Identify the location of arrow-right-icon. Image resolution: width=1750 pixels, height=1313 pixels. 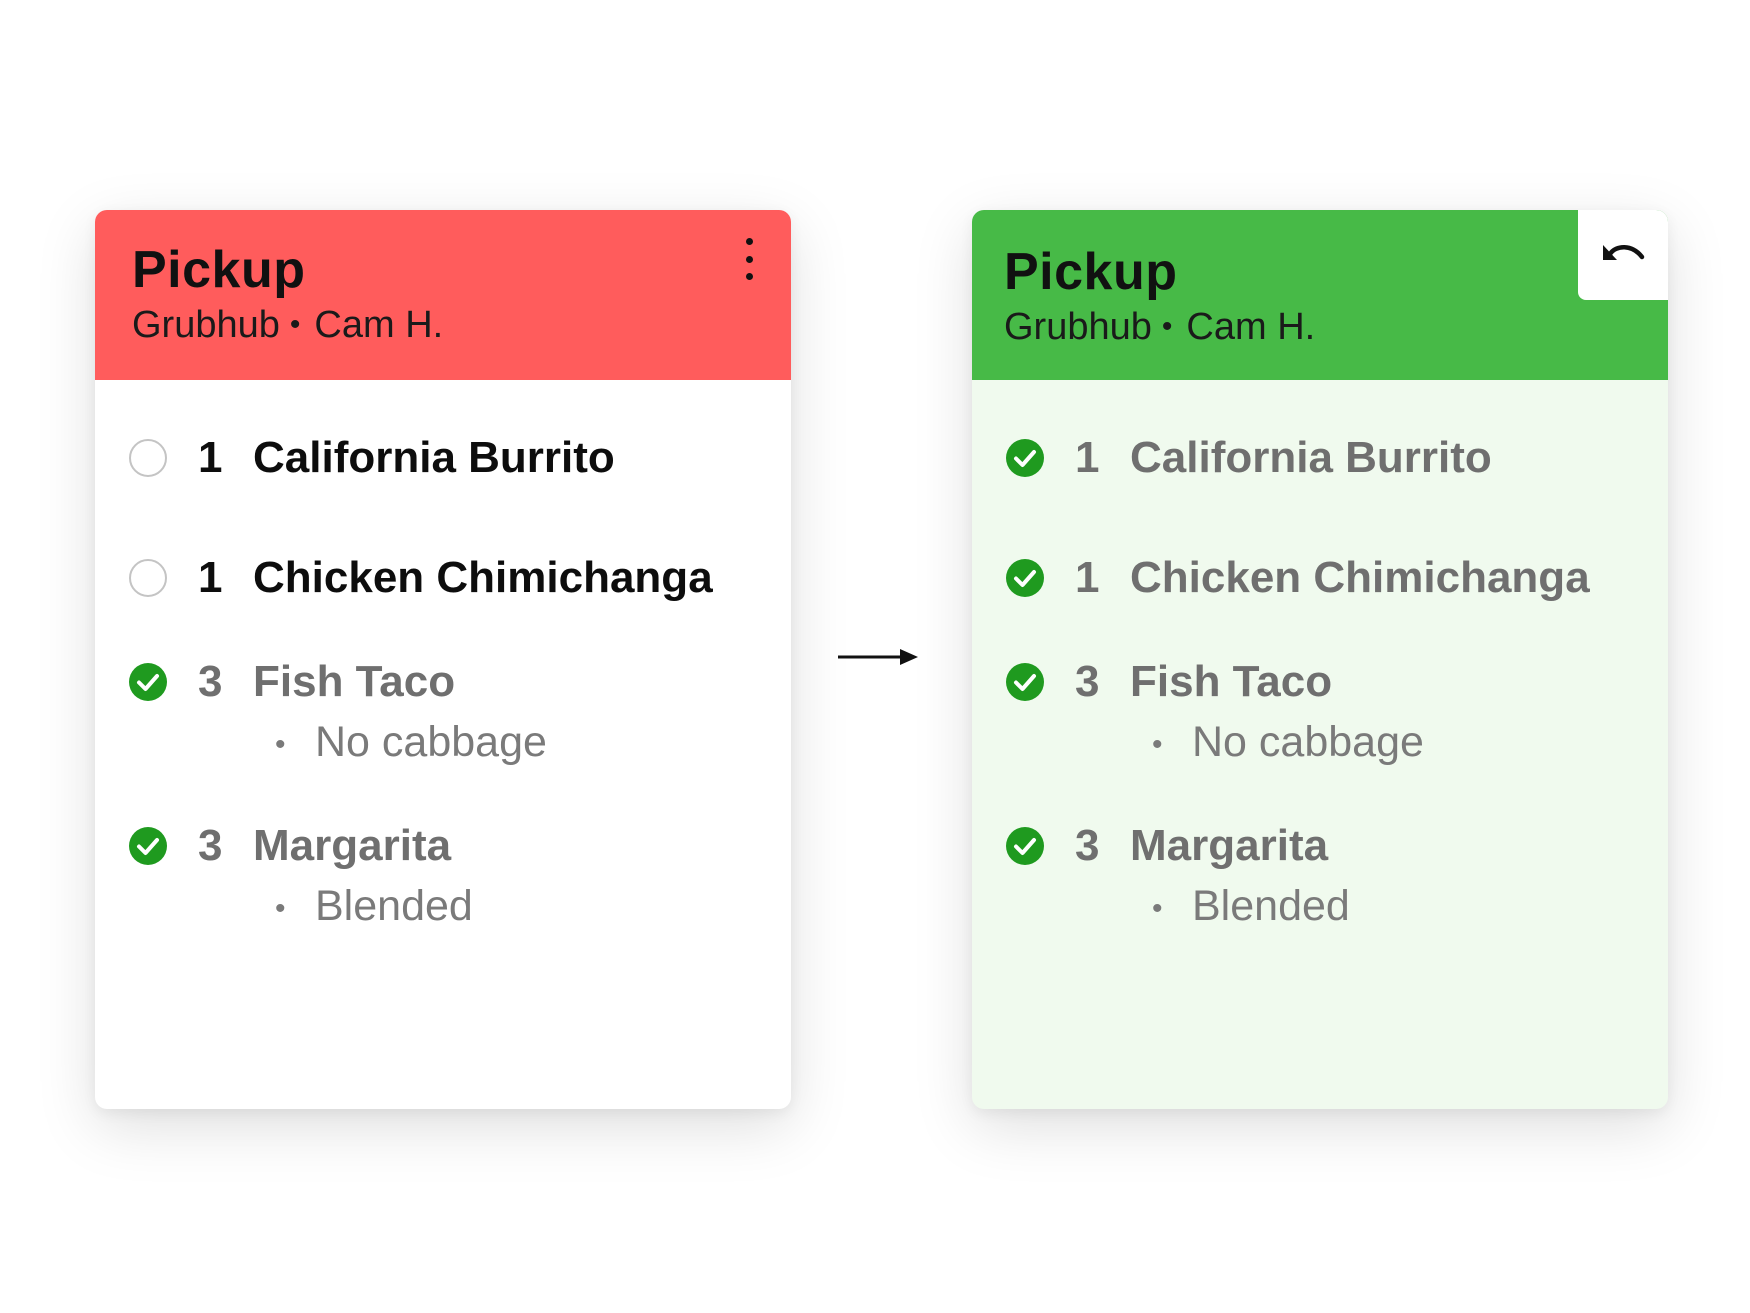
(878, 657).